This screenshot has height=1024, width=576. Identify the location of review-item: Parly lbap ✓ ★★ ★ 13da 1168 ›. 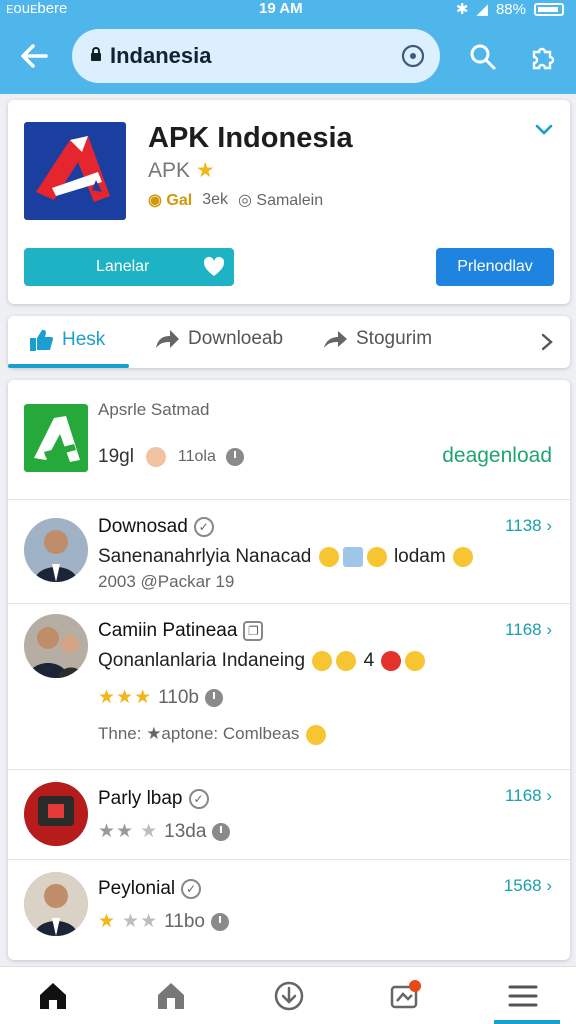
(289, 815).